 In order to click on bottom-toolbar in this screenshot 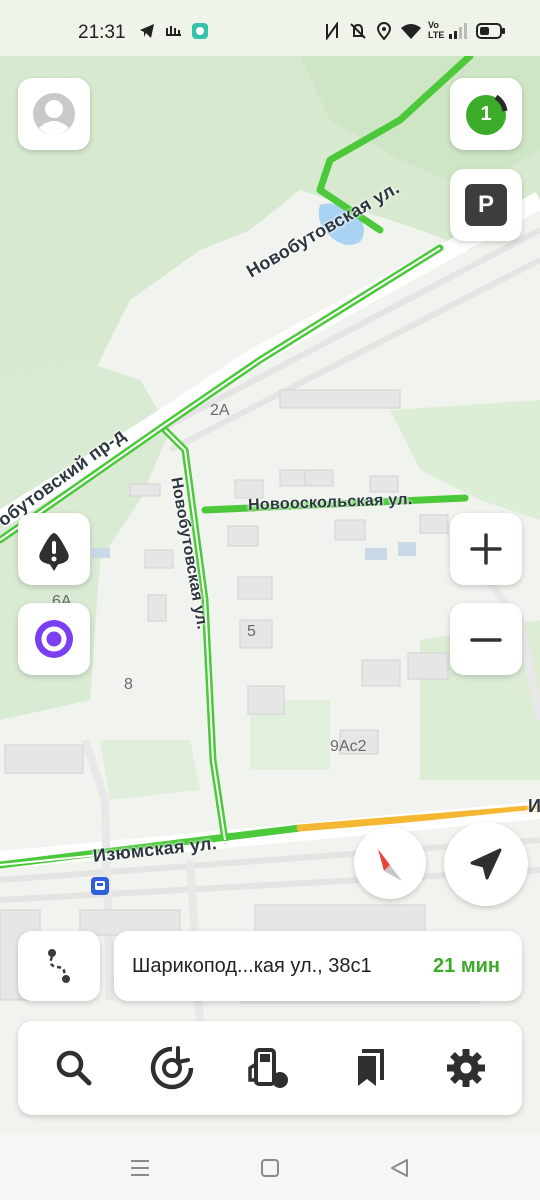, I will do `click(270, 1068)`.